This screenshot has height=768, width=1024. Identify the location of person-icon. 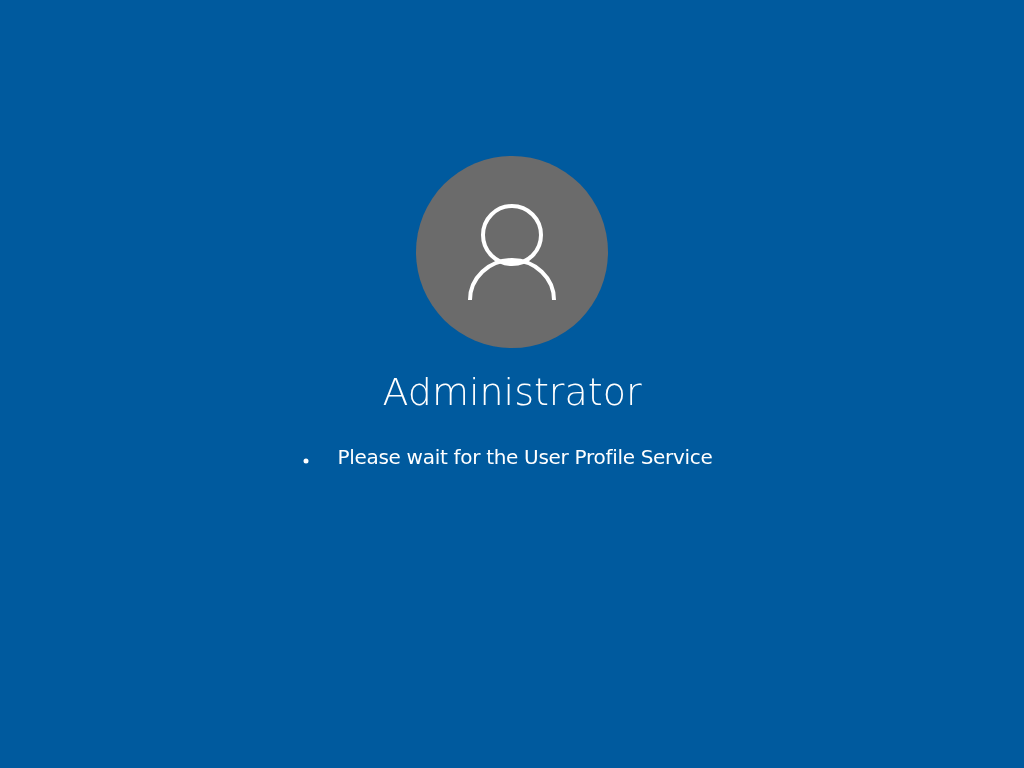
(512, 252).